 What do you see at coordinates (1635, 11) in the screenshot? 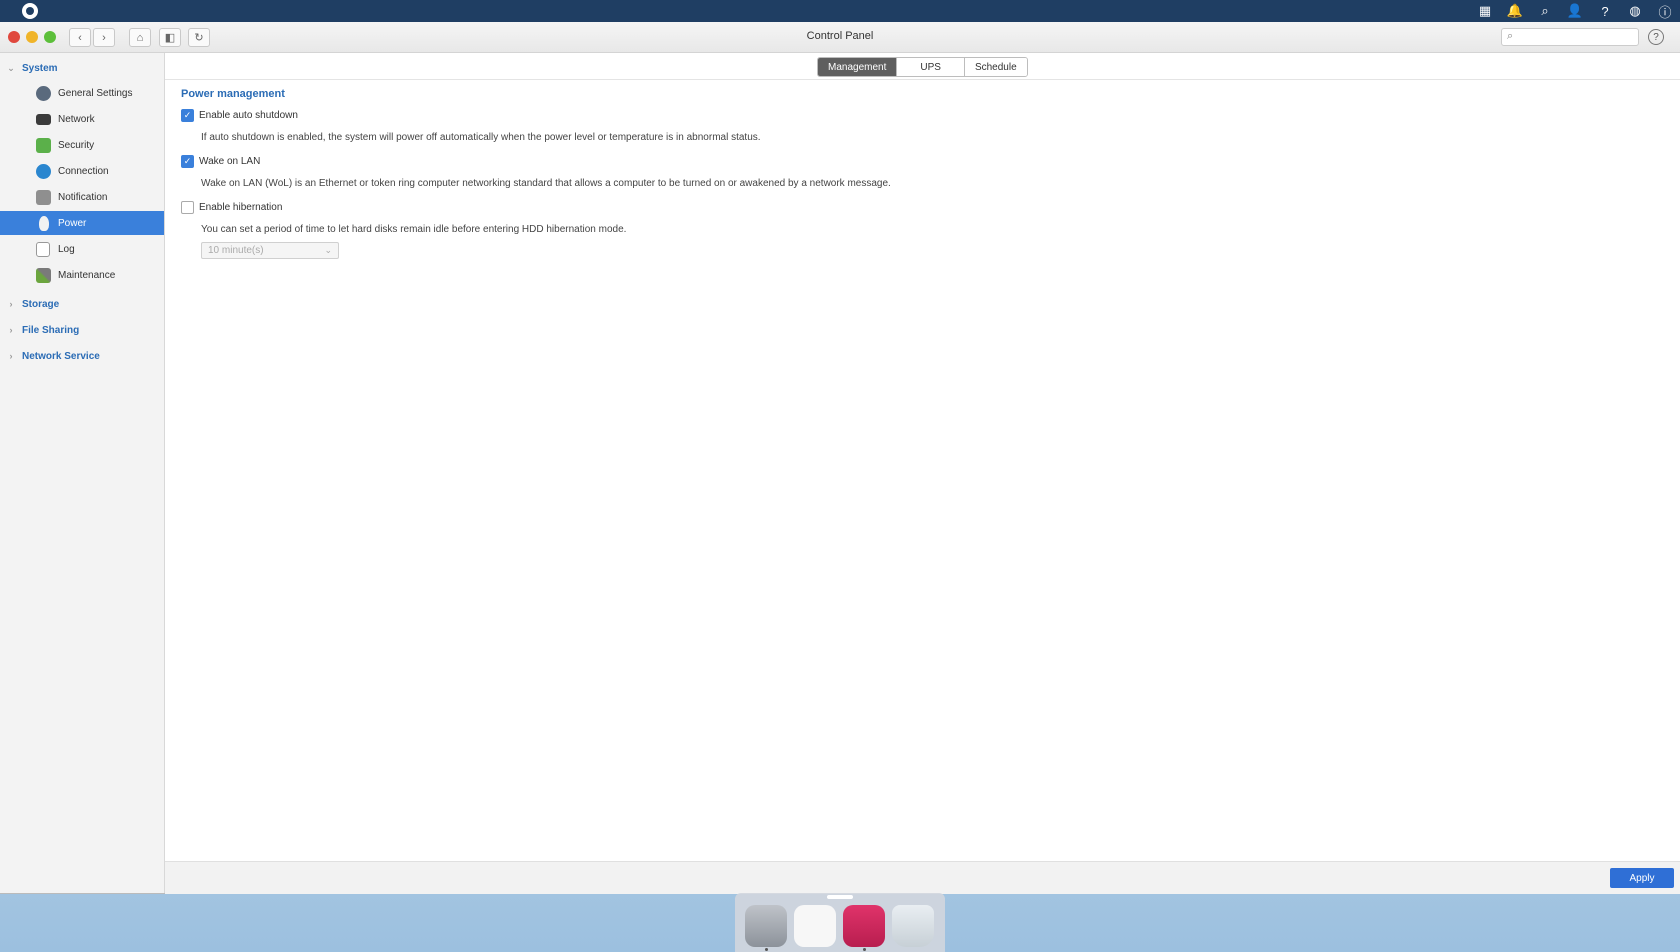
I see `globe-icon: ◍` at bounding box center [1635, 11].